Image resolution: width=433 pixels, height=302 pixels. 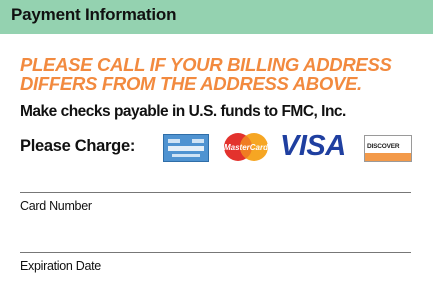 I want to click on mastercard-graphic: MasterCard, so click(x=246, y=147).